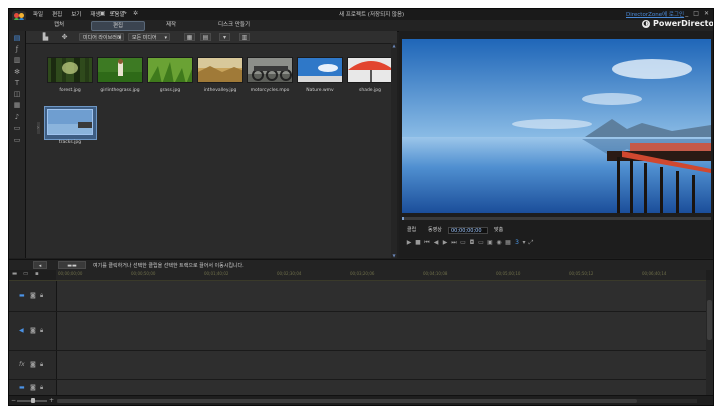 The height and width of the screenshot is (412, 720). What do you see at coordinates (22, 387) in the screenshot?
I see `video-track-icon: ▬` at bounding box center [22, 387].